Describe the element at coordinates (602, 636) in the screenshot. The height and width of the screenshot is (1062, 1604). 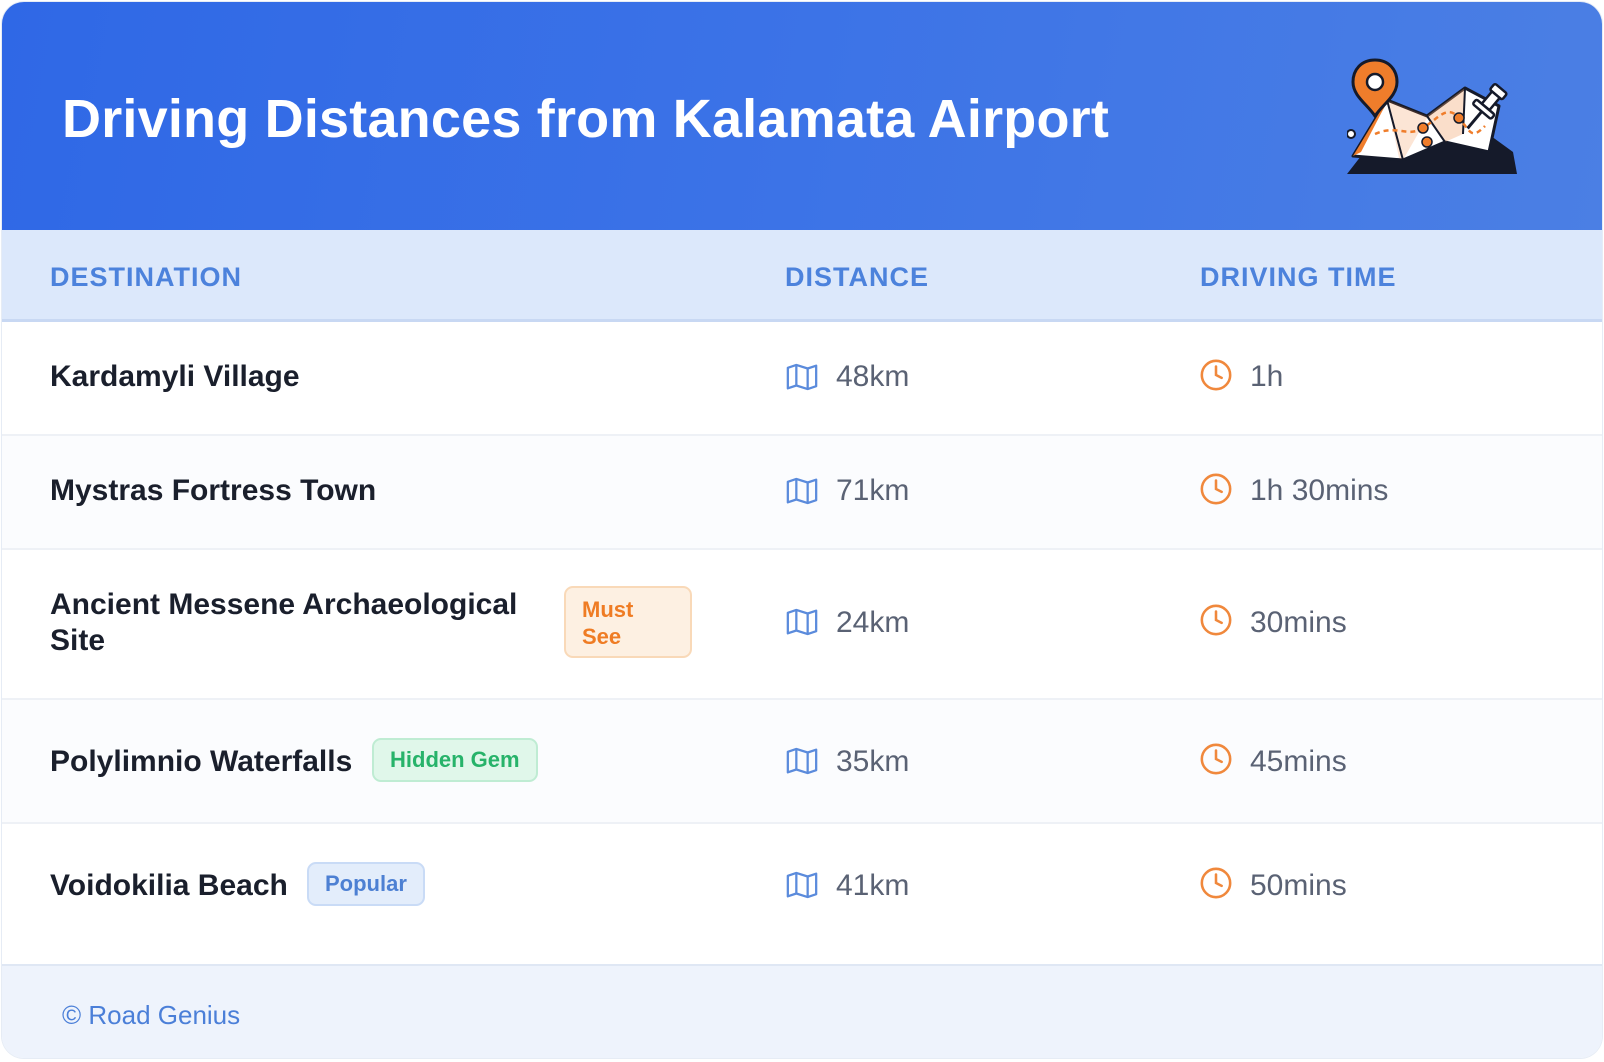
I see `badge-line-2: See` at that location.